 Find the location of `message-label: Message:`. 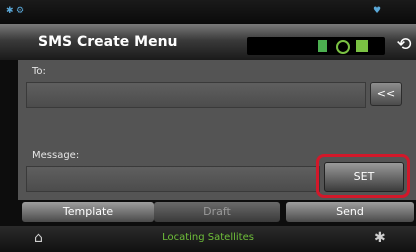

message-label: Message: is located at coordinates (56, 155).